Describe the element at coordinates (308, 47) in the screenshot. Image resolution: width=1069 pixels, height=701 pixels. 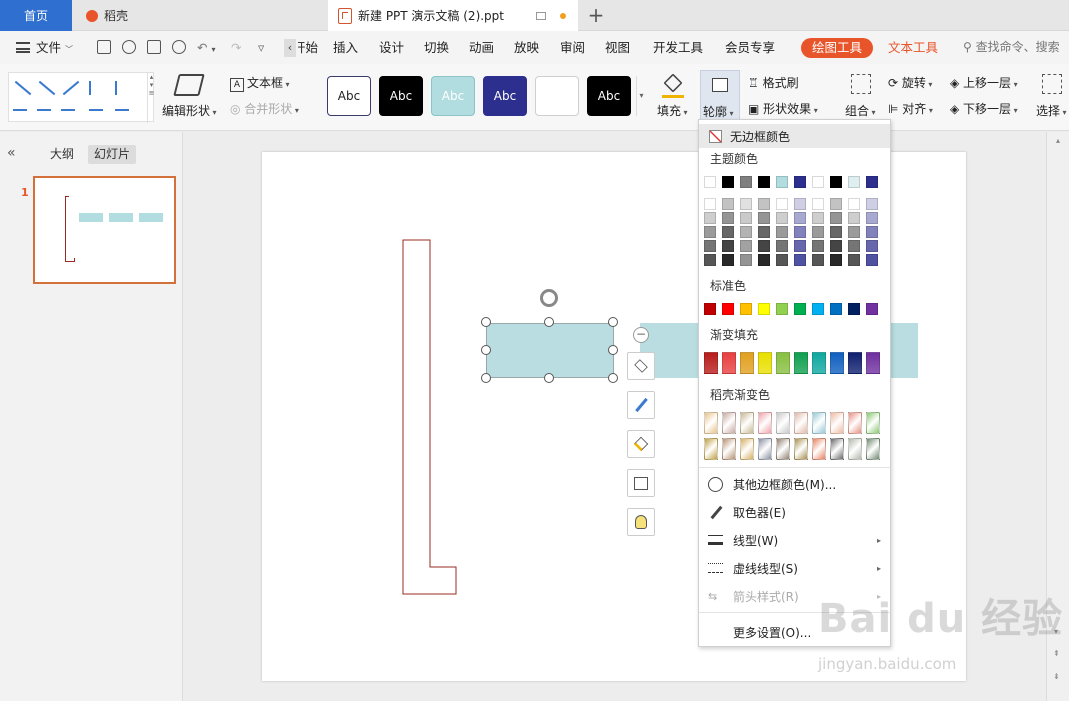
I see `menu-home: 开始` at that location.